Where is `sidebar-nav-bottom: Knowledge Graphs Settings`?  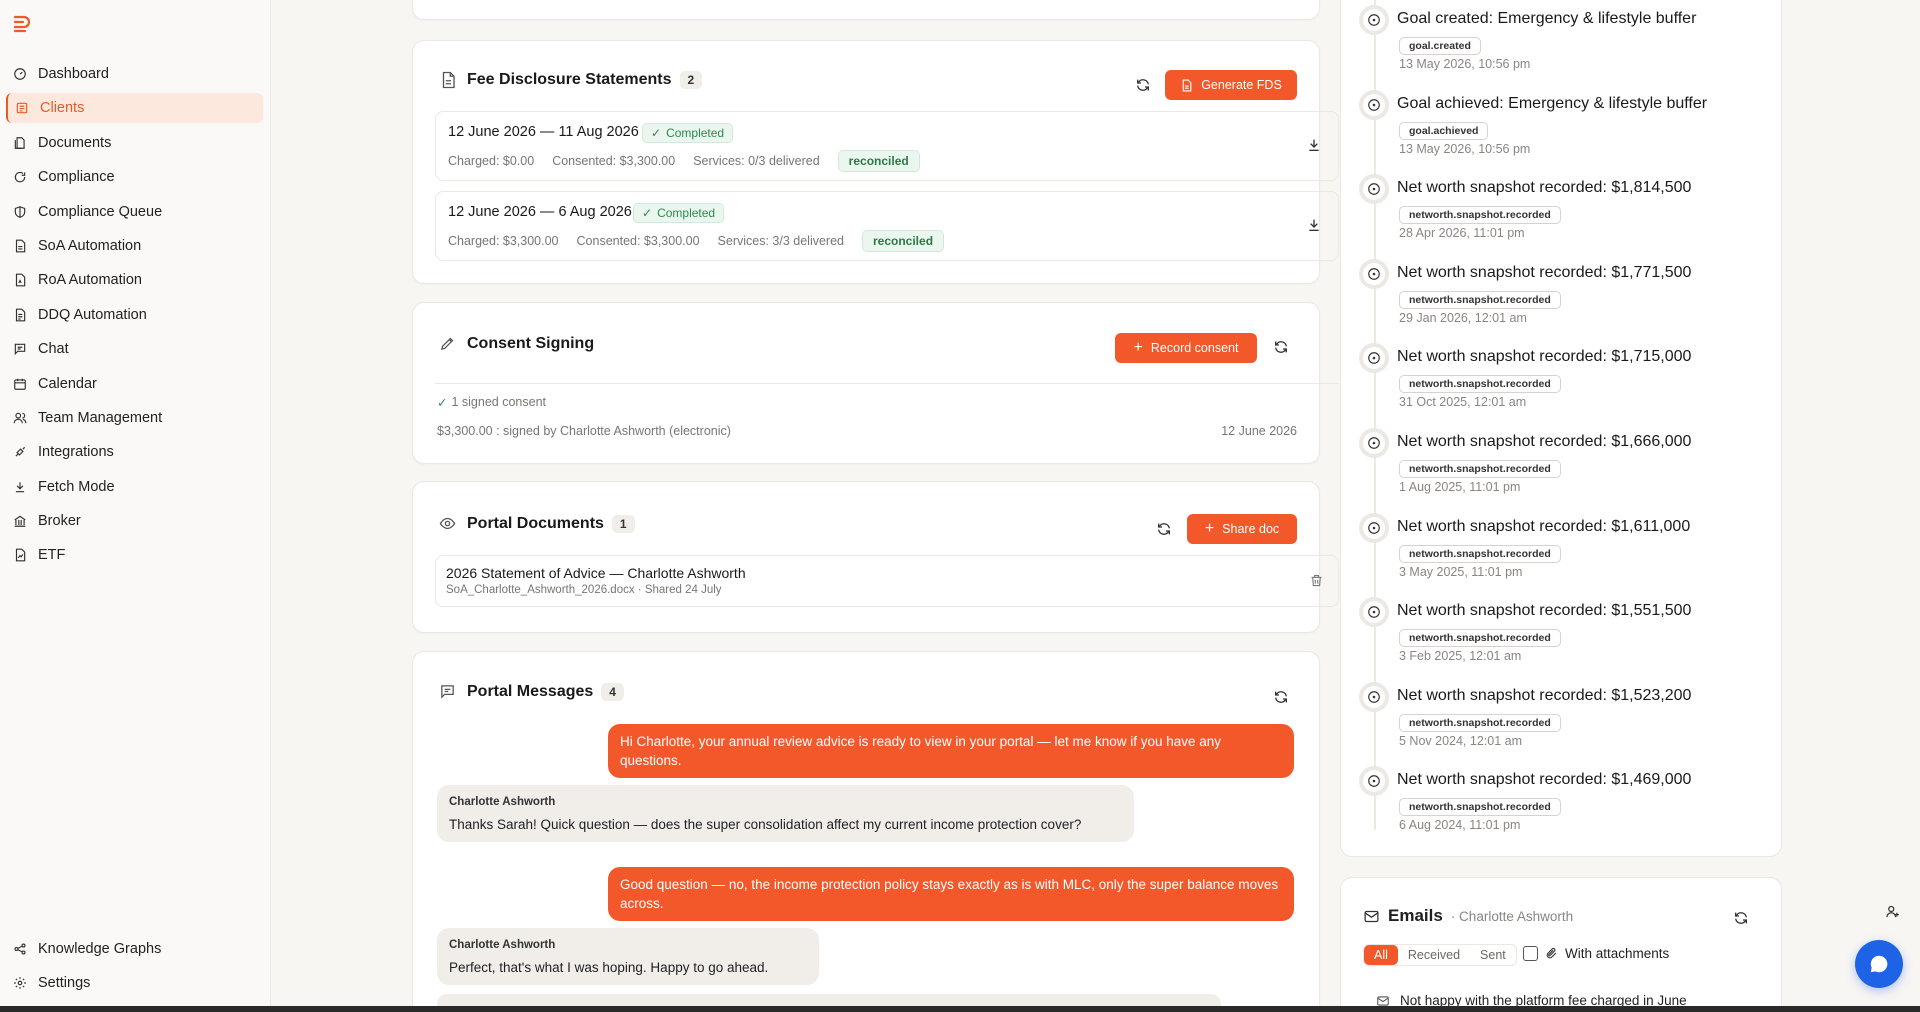 sidebar-nav-bottom: Knowledge Graphs Settings is located at coordinates (134, 968).